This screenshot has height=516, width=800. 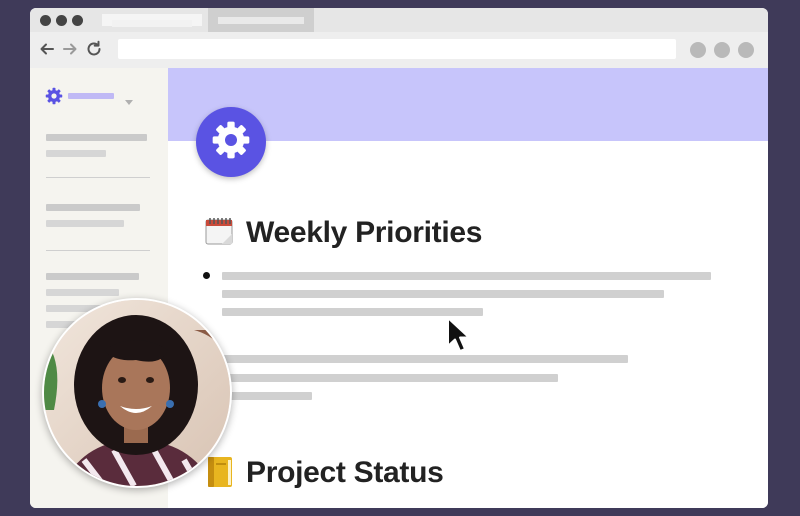 I want to click on browser-toolbar, so click(x=399, y=50).